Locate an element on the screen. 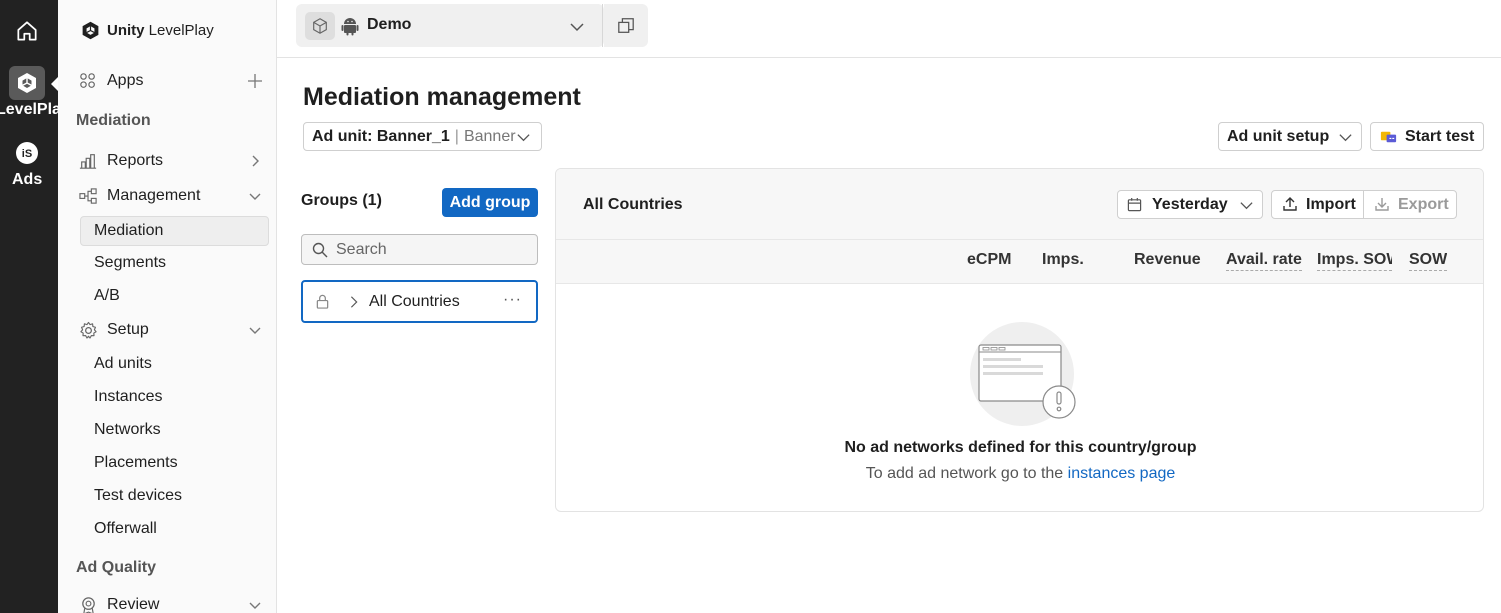  start-test-button: Start test is located at coordinates (1427, 136).